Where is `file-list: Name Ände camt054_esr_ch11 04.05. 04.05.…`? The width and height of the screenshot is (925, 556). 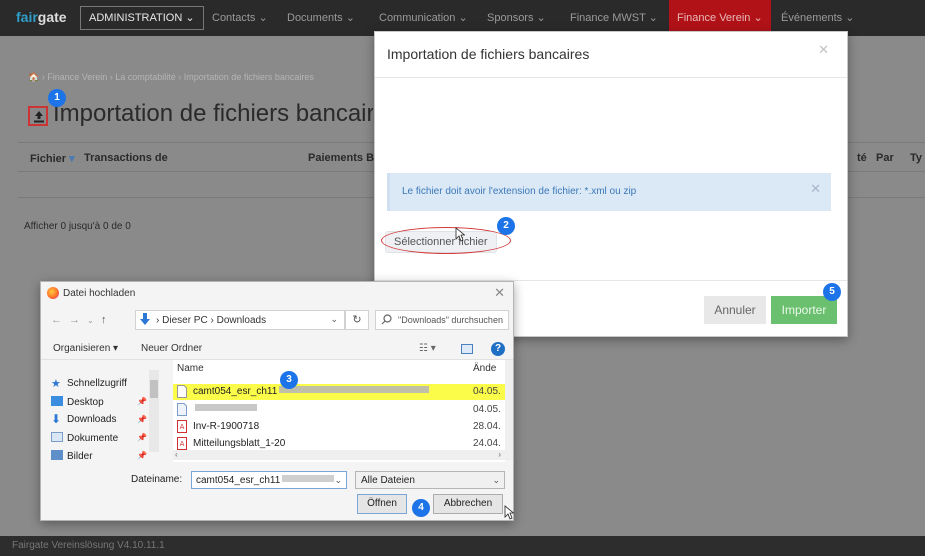
file-list: Name Ände camt054_esr_ch11 04.05. 04.05.… is located at coordinates (339, 411).